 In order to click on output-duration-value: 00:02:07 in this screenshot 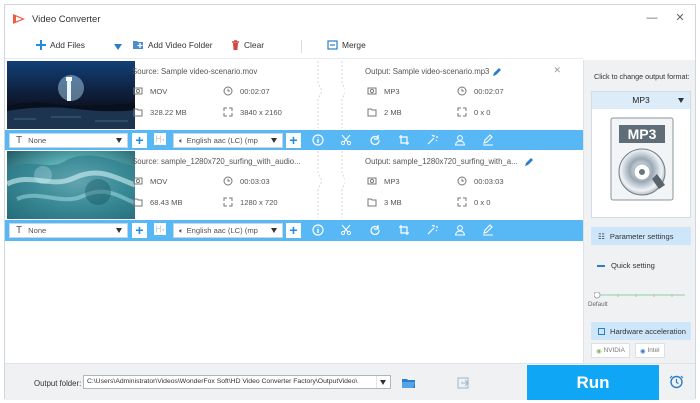, I will do `click(489, 91)`.